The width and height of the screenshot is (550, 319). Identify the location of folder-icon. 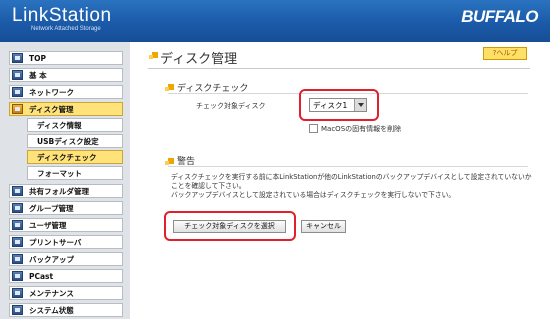
(17, 191).